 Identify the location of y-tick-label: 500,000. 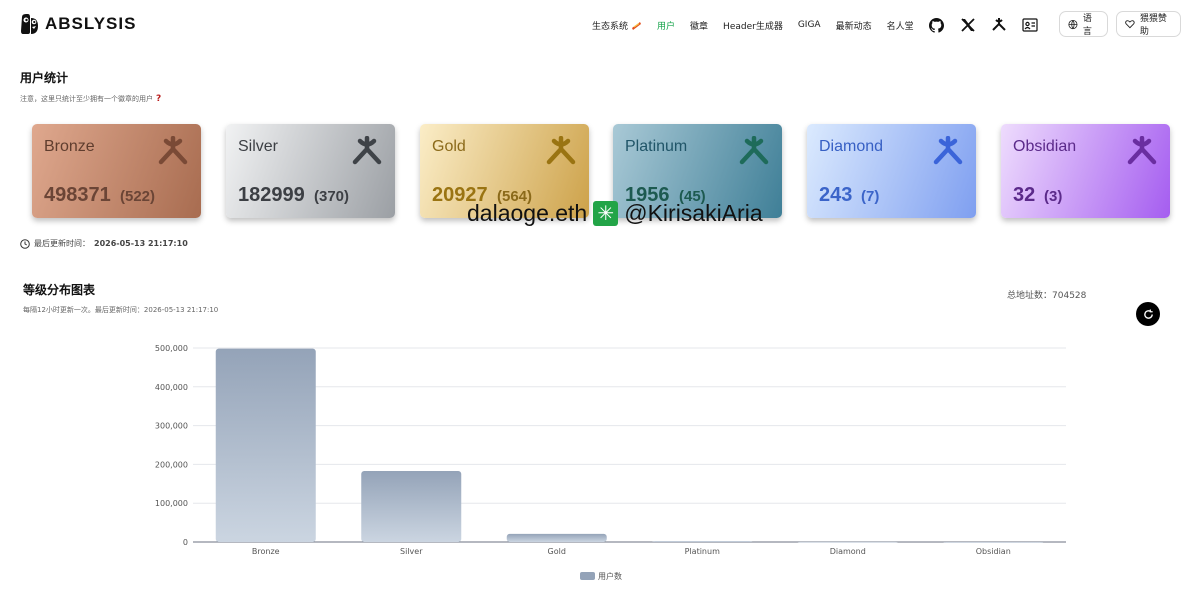
(171, 348).